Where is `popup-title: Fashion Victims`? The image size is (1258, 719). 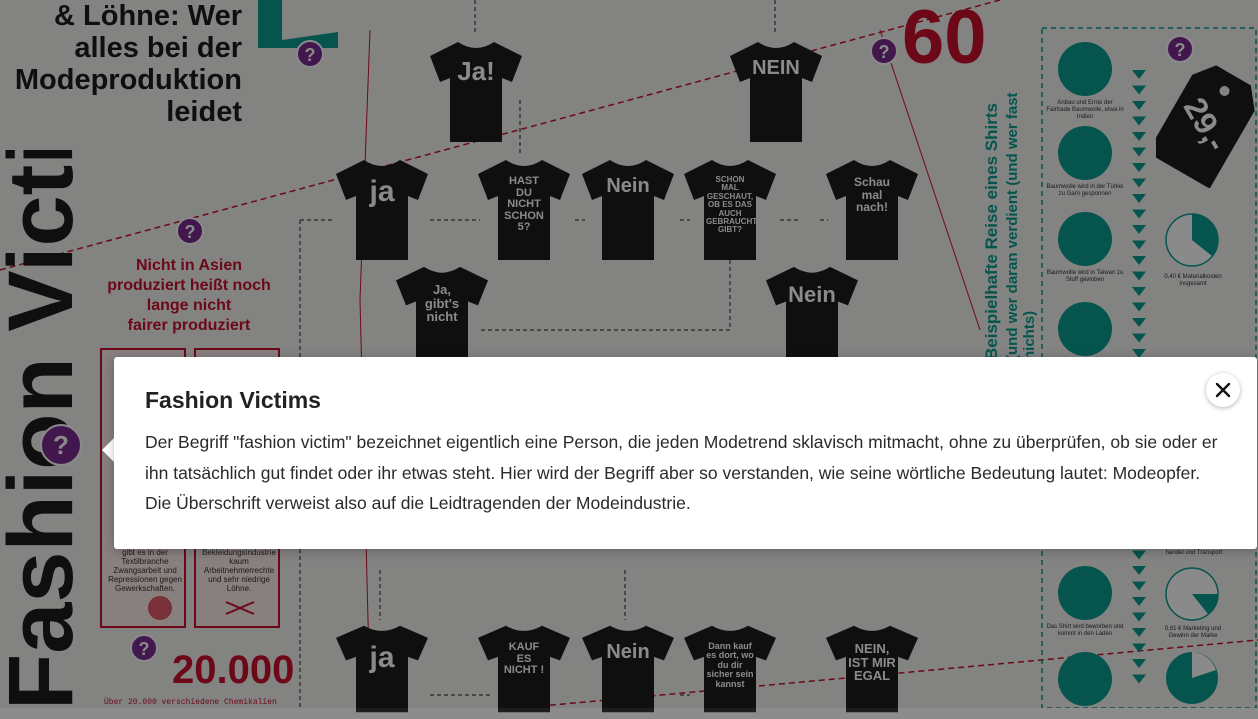
popup-title: Fashion Victims is located at coordinates (233, 400).